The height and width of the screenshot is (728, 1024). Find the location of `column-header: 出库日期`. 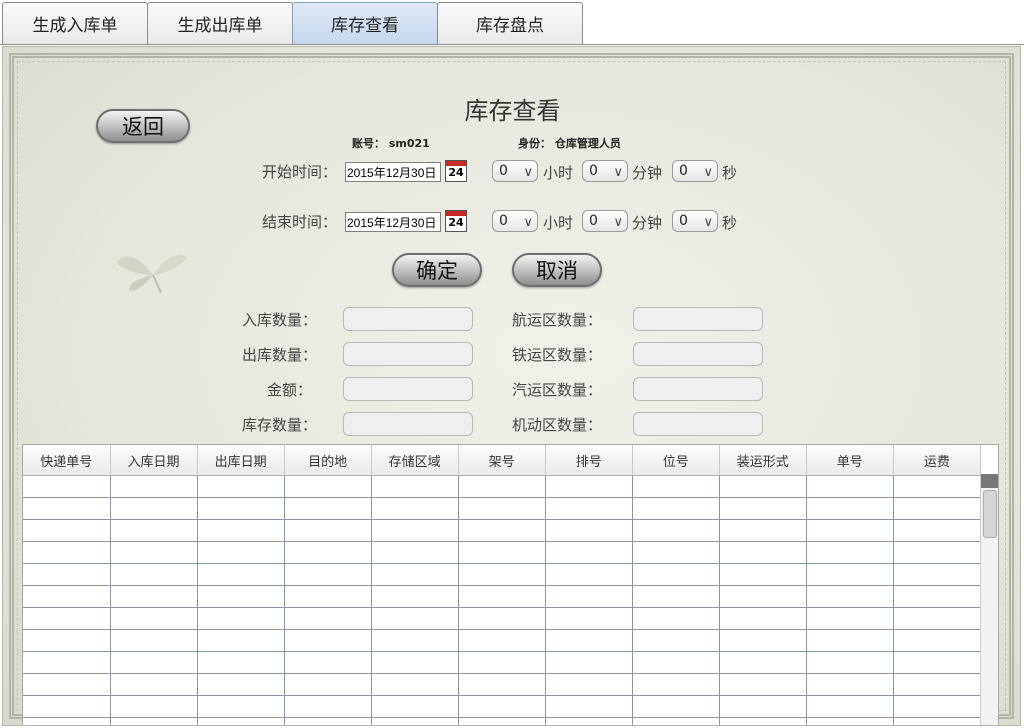

column-header: 出库日期 is located at coordinates (241, 460).